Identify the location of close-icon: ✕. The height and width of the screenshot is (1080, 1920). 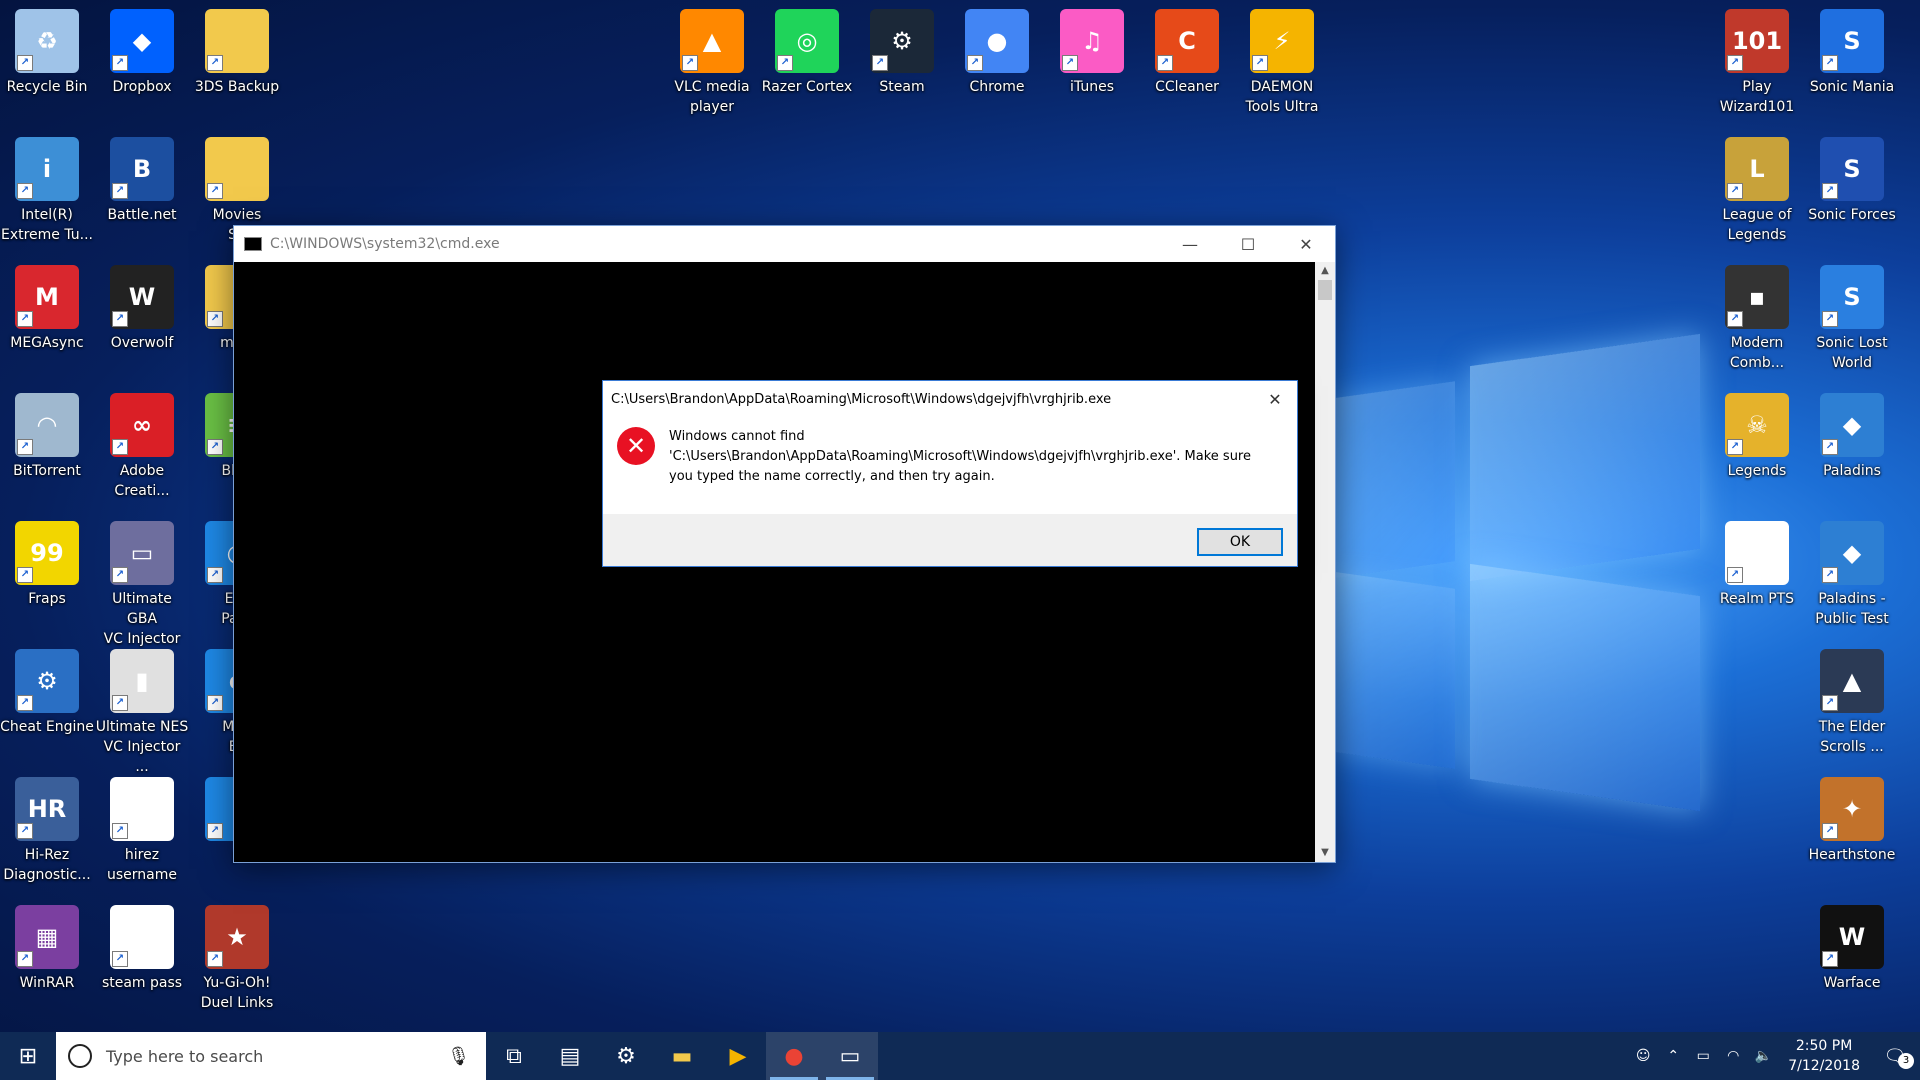
(1306, 244).